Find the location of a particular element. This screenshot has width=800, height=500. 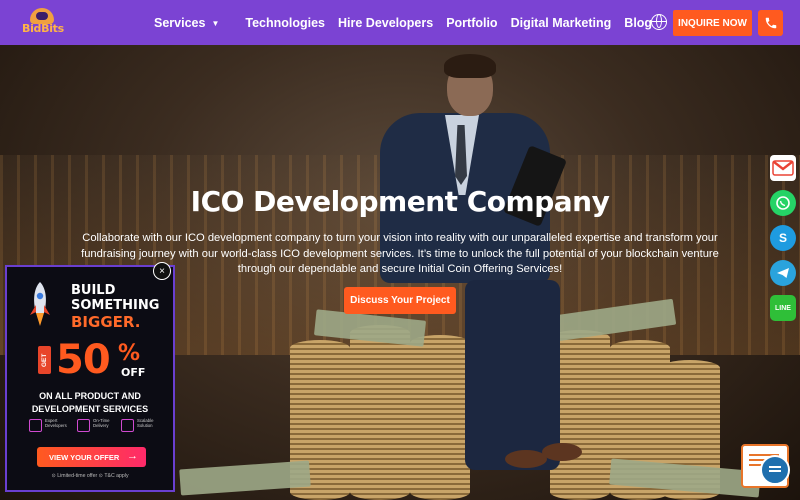

feature-label: Scalable Solution is located at coordinates (145, 423).